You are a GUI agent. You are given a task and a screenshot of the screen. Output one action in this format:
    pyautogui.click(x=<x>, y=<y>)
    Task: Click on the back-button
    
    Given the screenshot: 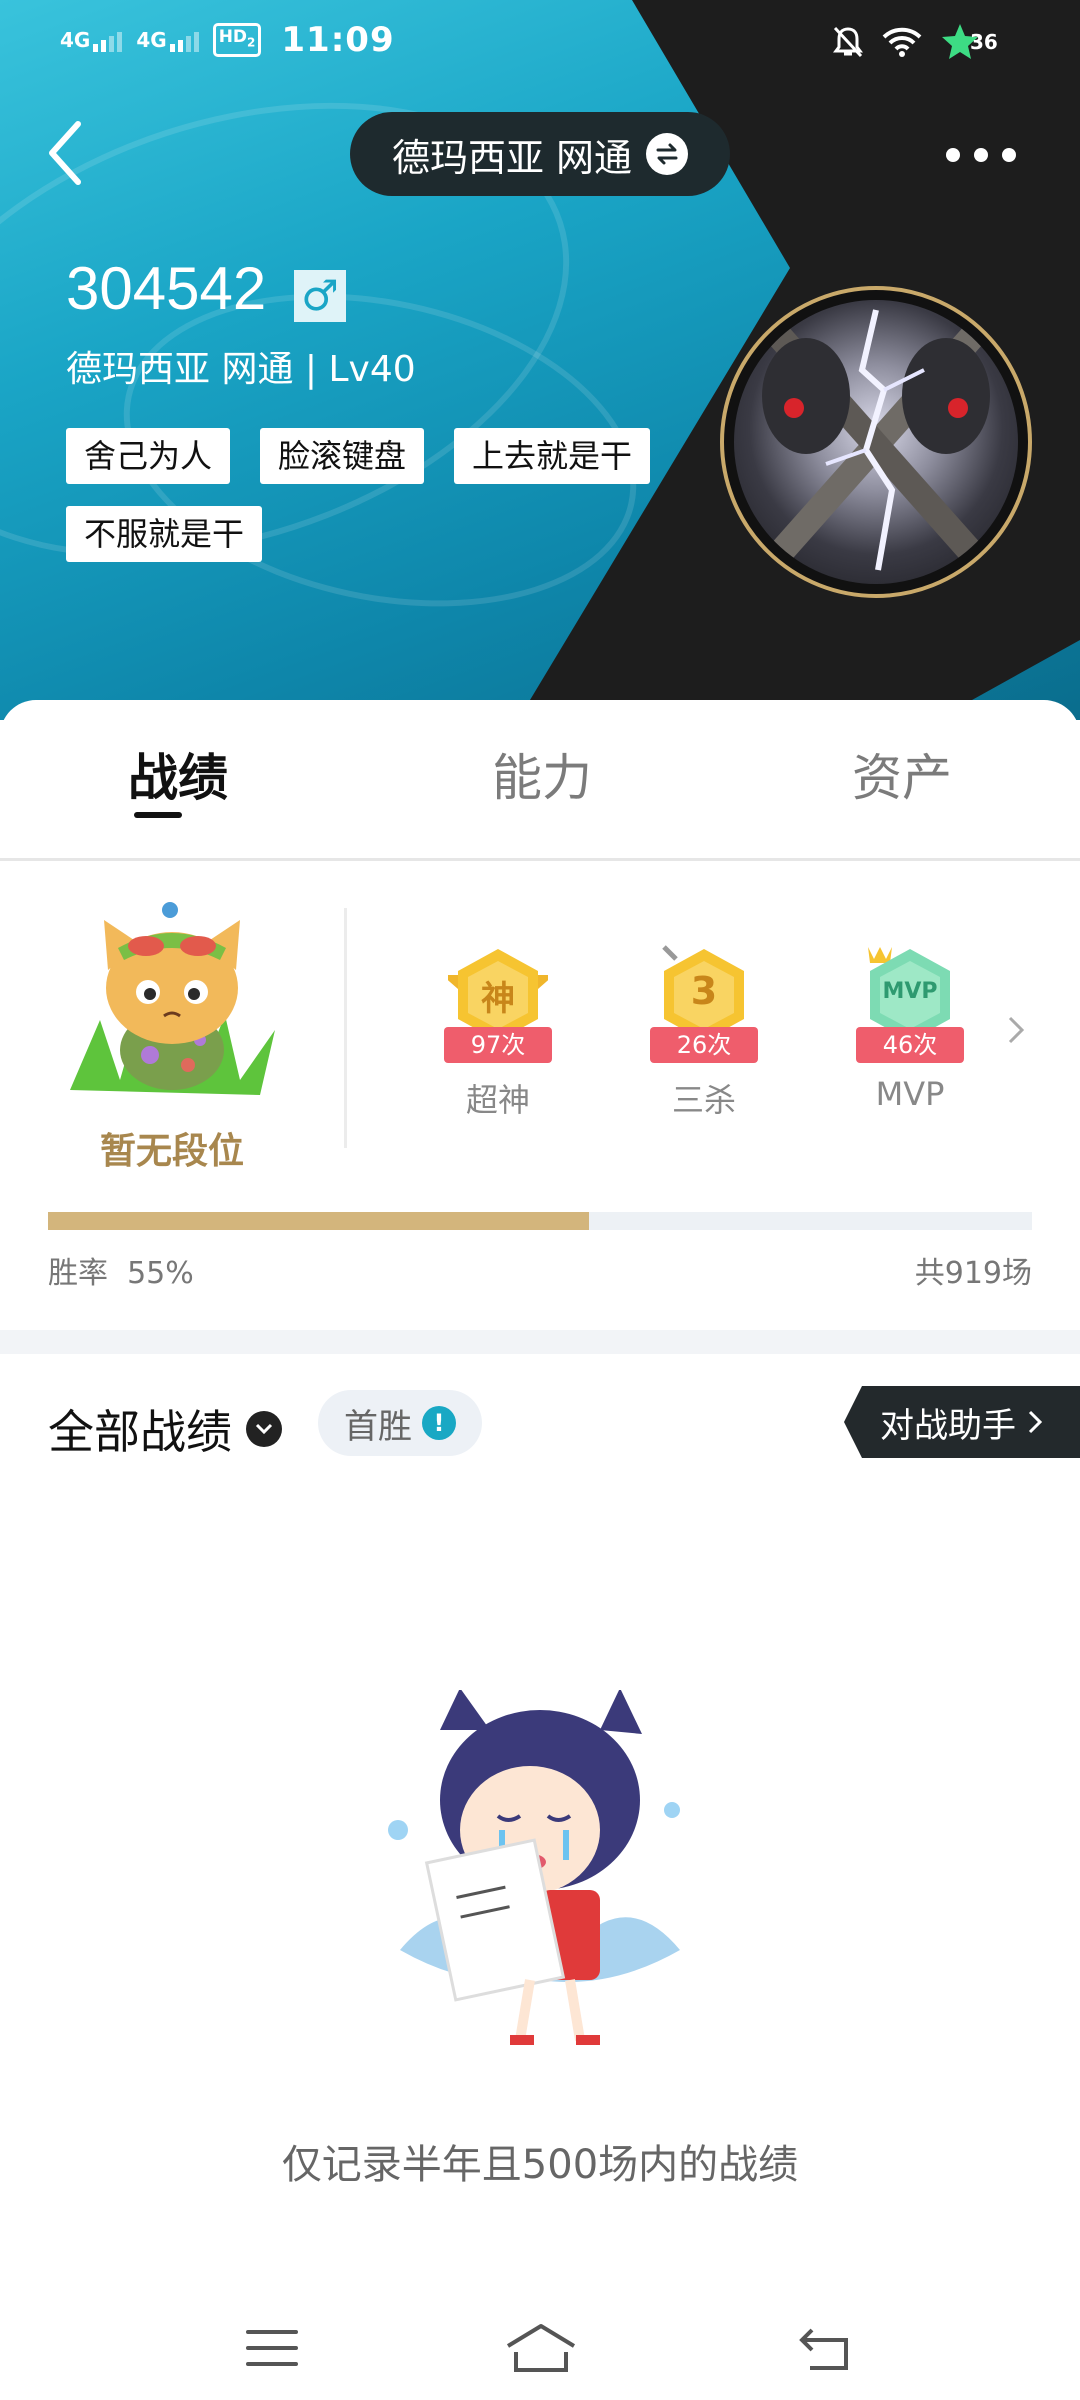 What is the action you would take?
    pyautogui.click(x=70, y=153)
    